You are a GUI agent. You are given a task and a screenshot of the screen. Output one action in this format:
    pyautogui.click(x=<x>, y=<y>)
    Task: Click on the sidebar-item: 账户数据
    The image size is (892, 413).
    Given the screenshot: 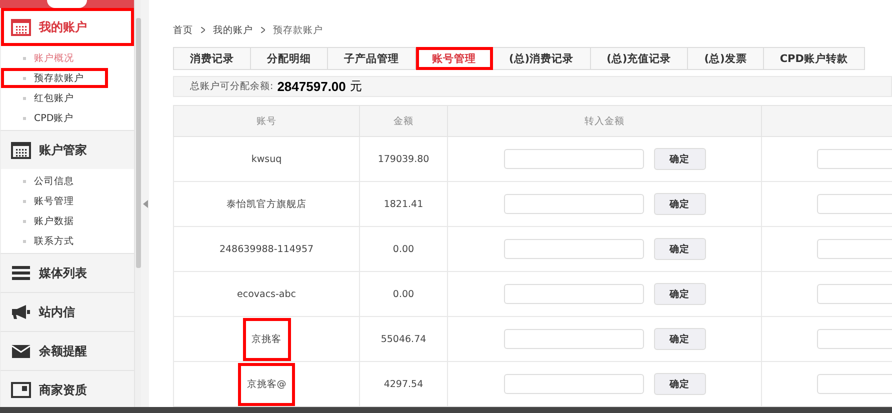 What is the action you would take?
    pyautogui.click(x=54, y=221)
    